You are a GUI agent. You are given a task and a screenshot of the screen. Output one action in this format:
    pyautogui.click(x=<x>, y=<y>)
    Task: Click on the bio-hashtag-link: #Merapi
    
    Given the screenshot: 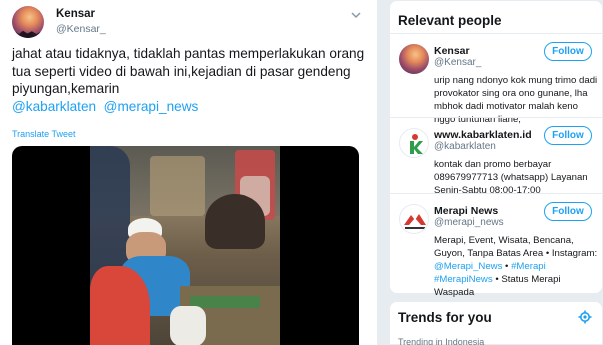 What is the action you would take?
    pyautogui.click(x=528, y=266)
    